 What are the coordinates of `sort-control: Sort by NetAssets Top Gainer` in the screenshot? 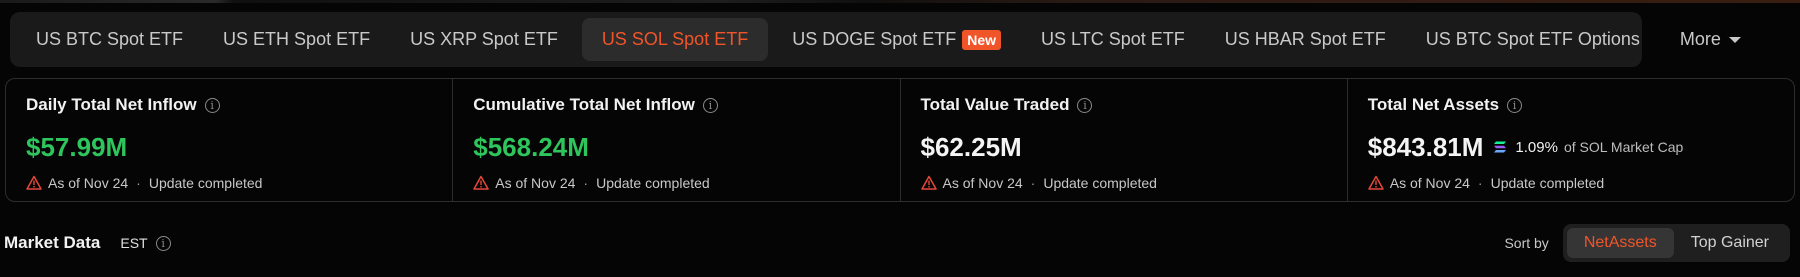 It's located at (1647, 243).